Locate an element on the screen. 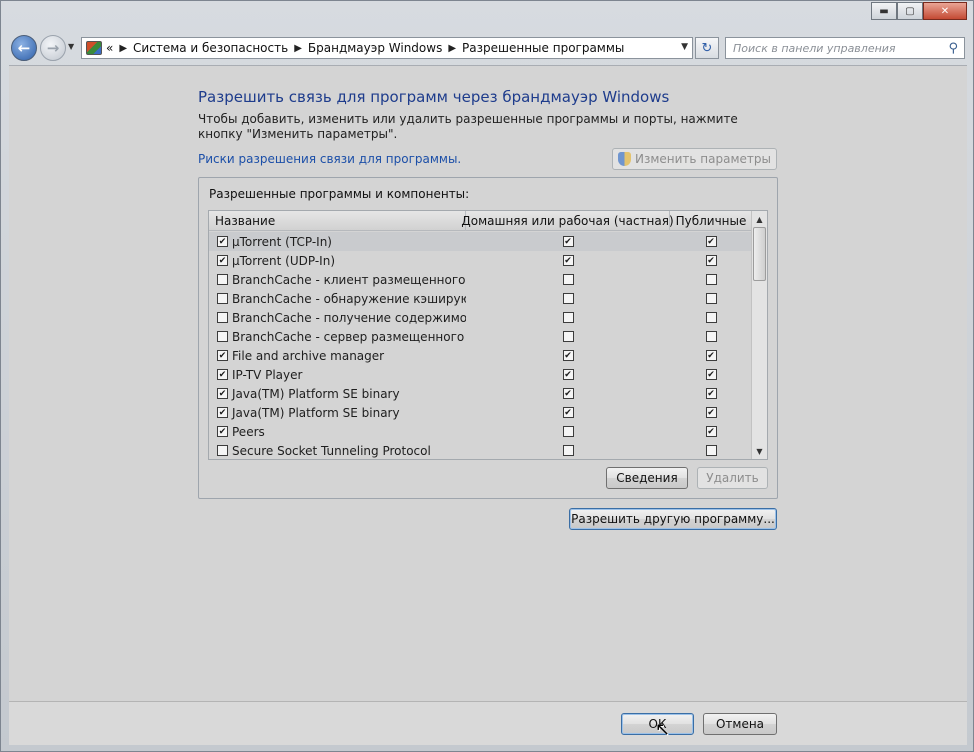 Image resolution: width=974 pixels, height=752 pixels. breadcrumb-allowed-programs: Разрешенные программы is located at coordinates (543, 48).